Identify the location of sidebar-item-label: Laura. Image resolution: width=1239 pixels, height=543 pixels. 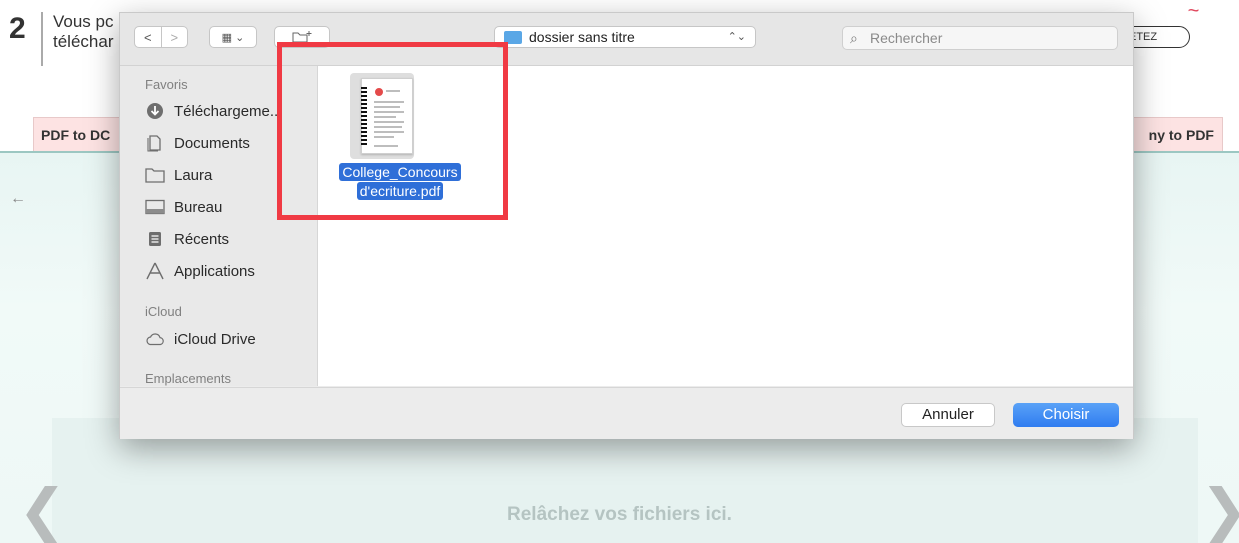
(193, 175).